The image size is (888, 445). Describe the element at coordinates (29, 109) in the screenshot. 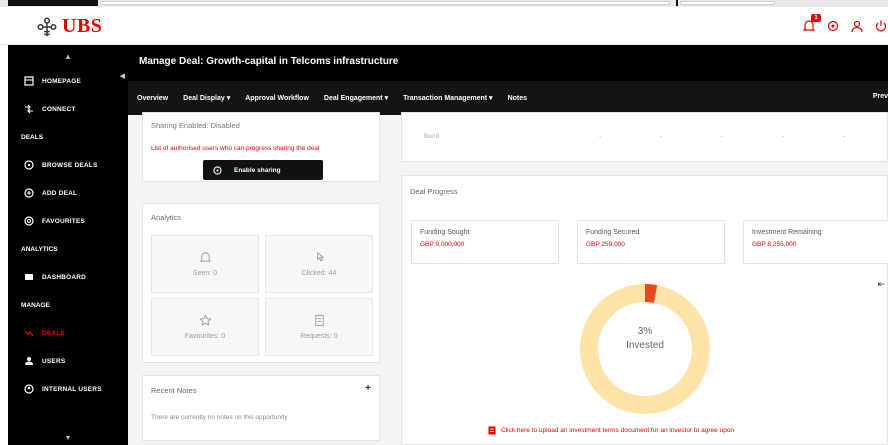

I see `connect-icon` at that location.